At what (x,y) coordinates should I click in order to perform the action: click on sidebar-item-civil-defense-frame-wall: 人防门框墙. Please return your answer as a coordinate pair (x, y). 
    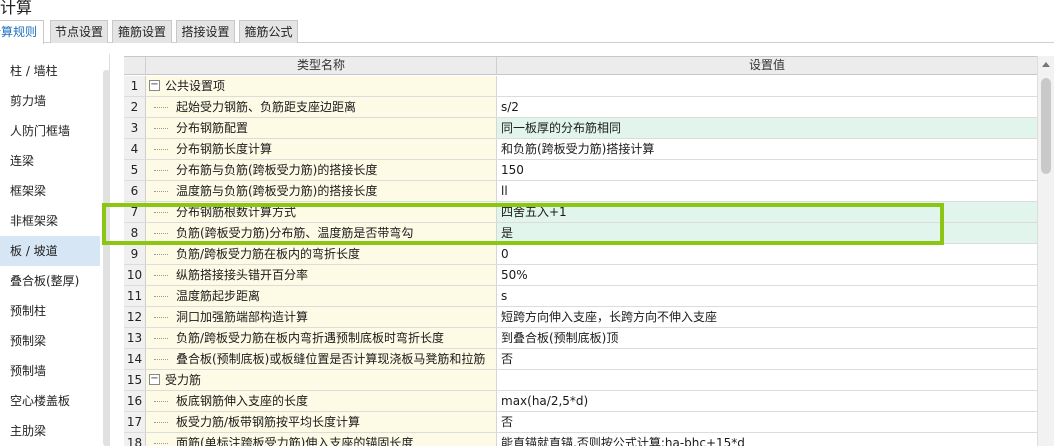
    Looking at the image, I should click on (50, 131).